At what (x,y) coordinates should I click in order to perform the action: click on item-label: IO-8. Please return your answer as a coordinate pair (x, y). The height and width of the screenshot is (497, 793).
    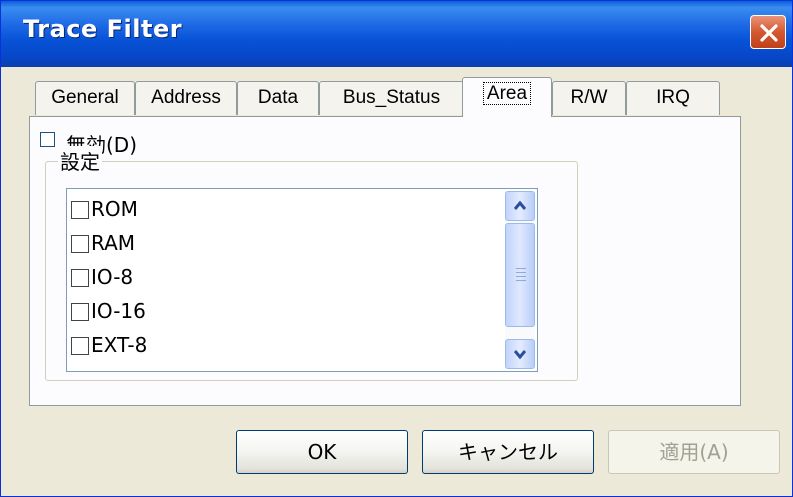
    Looking at the image, I should click on (112, 277).